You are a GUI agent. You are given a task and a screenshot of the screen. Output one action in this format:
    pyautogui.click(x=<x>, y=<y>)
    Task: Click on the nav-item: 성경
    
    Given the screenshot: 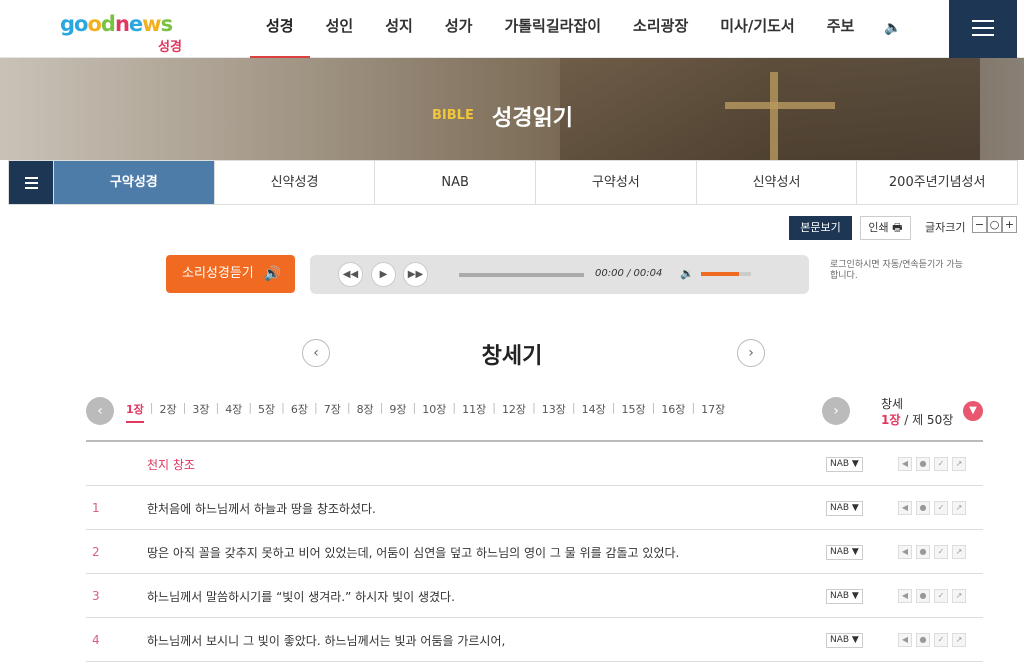 What is the action you would take?
    pyautogui.click(x=280, y=29)
    